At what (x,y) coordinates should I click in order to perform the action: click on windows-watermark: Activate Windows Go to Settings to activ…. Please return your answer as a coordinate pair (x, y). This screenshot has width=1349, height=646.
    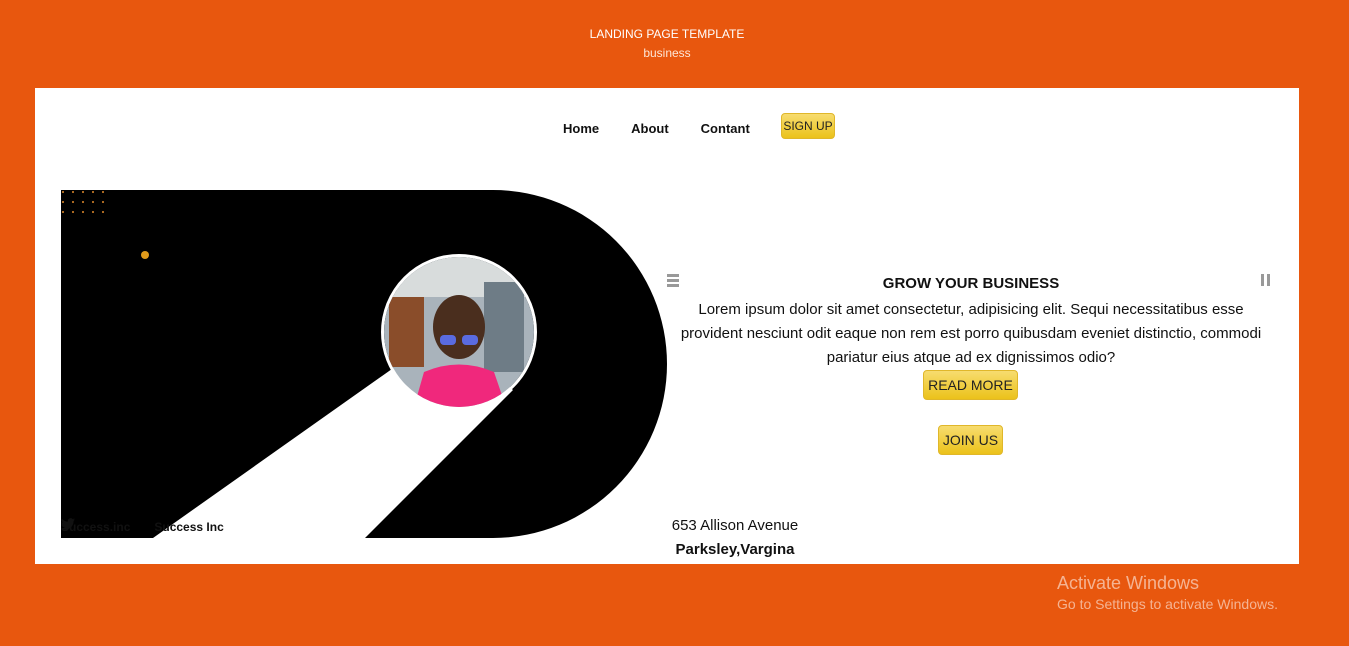
    Looking at the image, I should click on (1167, 592).